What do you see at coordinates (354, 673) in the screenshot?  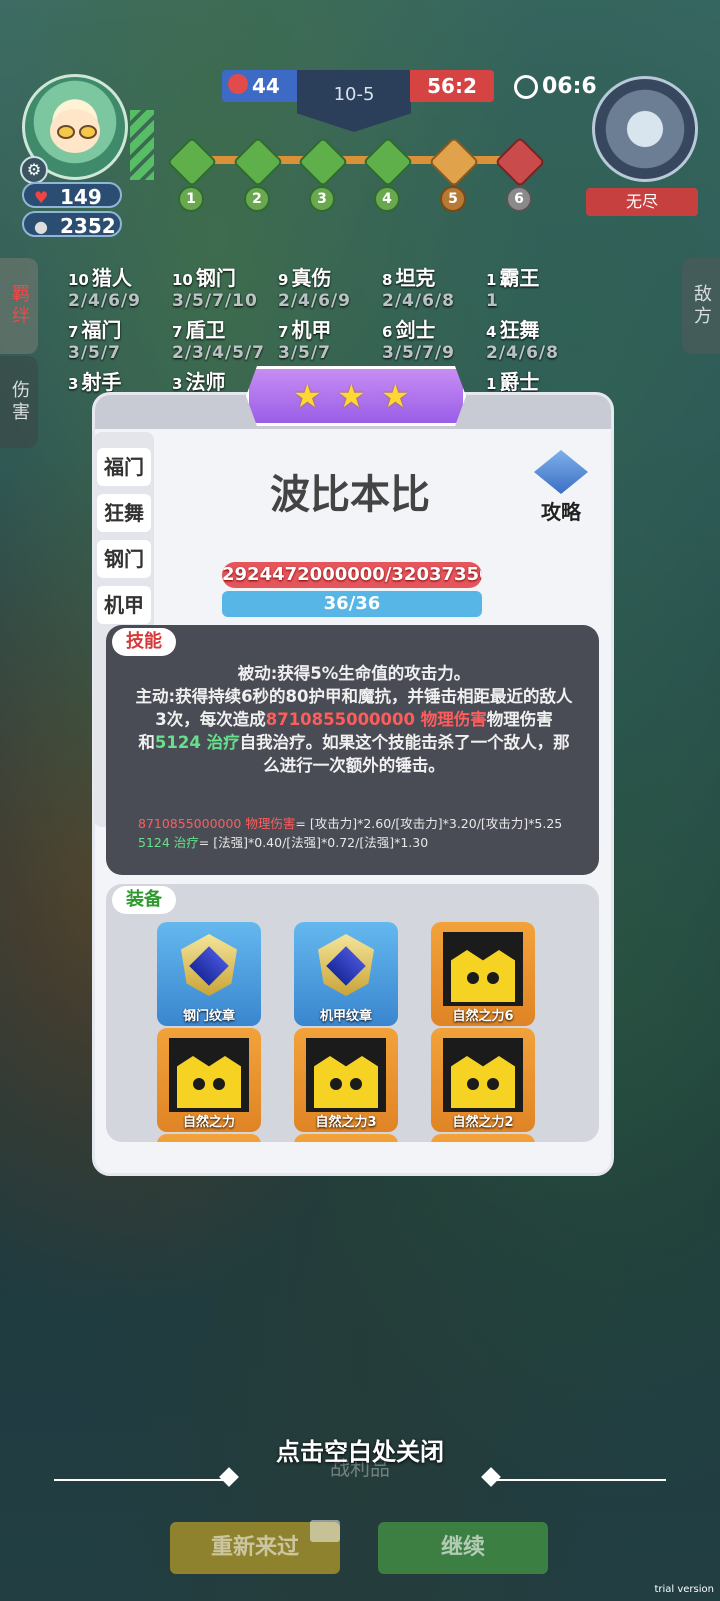 I see `skill-passive: 被动:获得5%生命值的攻击力。` at bounding box center [354, 673].